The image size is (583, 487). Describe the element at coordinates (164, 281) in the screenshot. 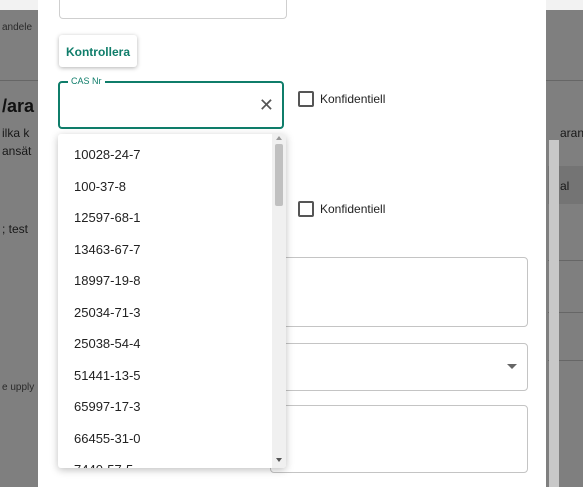

I see `cas-option: 18997-19-8` at that location.